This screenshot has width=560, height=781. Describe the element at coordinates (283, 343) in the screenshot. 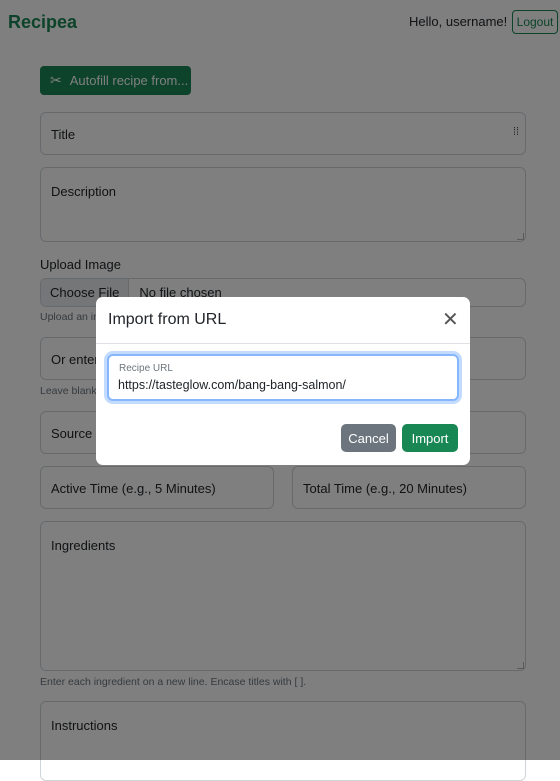

I see `modal-header-divider` at that location.